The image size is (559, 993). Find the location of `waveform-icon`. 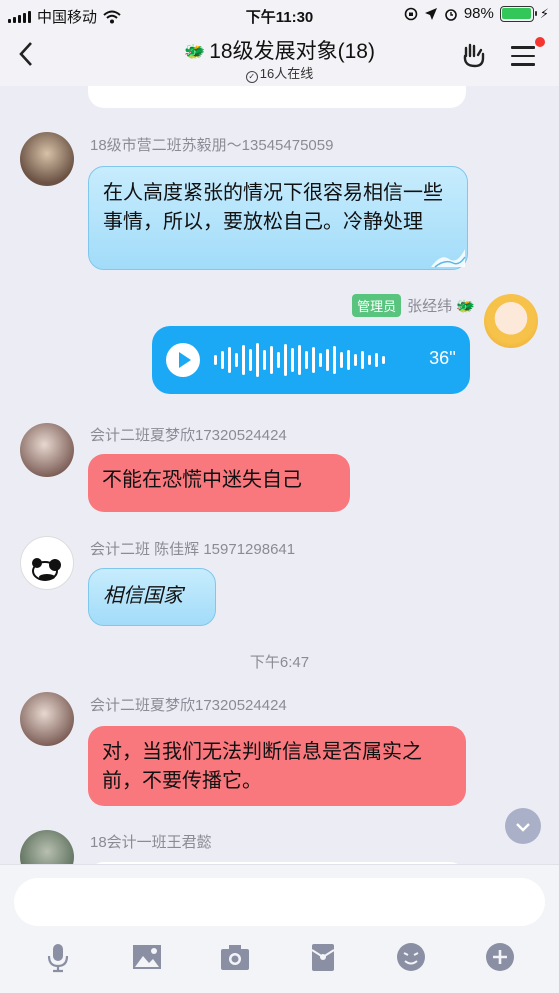

waveform-icon is located at coordinates (299, 360).